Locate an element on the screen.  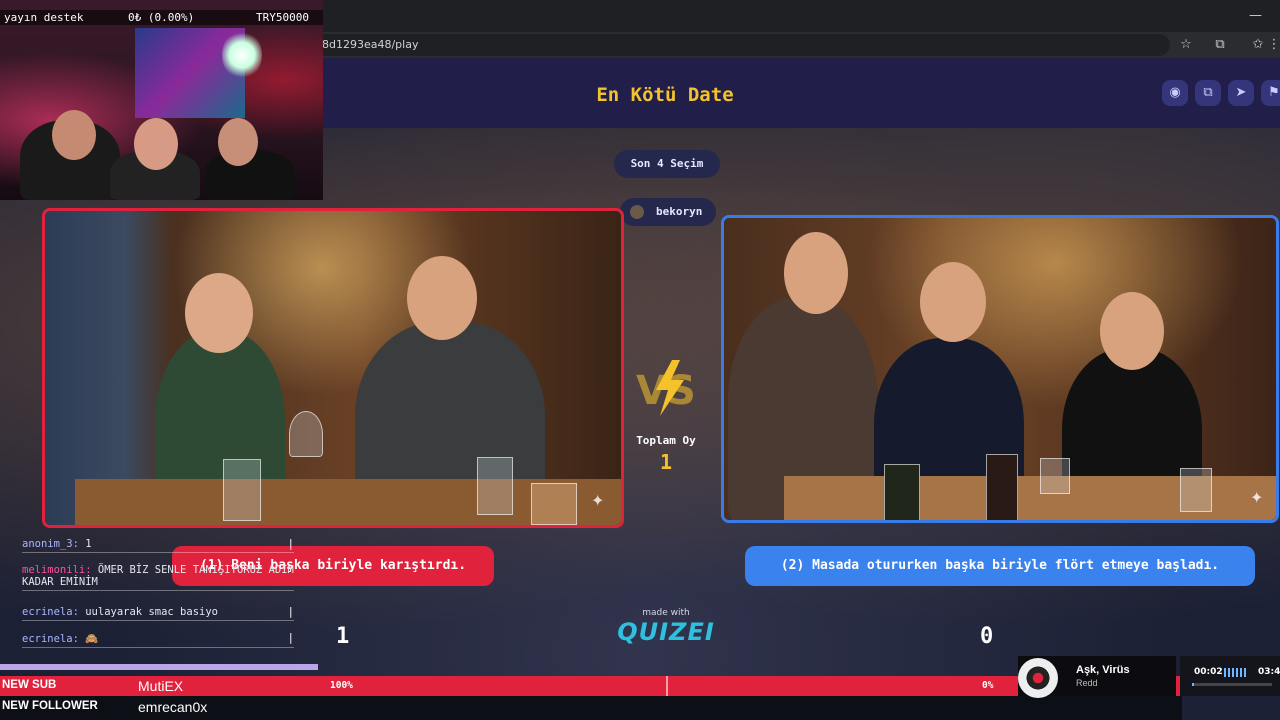
option-2-percent: 0% is located at coordinates (988, 685).